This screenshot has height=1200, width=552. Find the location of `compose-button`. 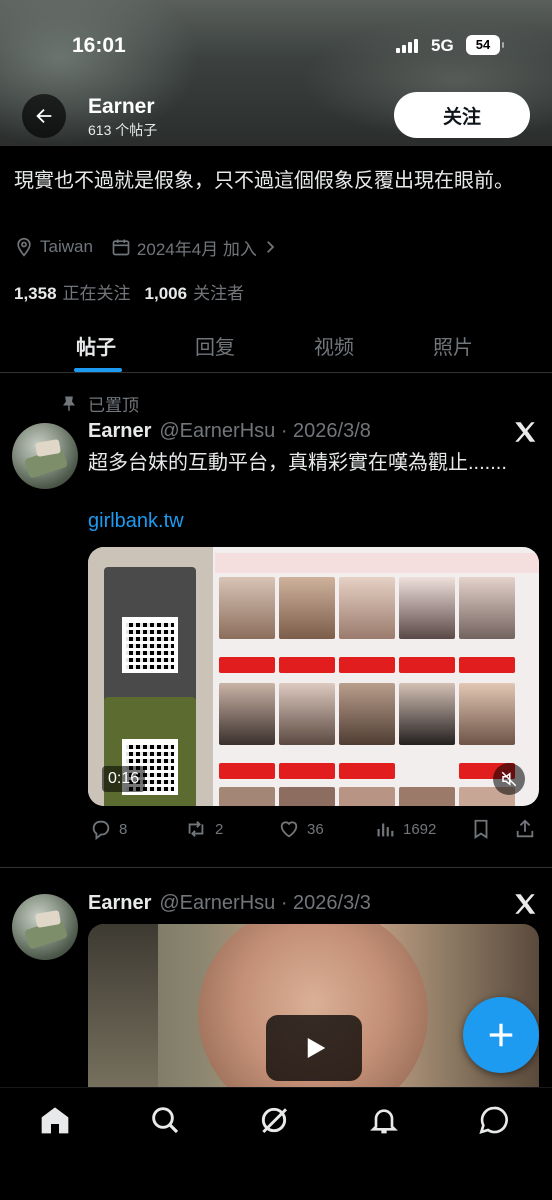

compose-button is located at coordinates (501, 1035).